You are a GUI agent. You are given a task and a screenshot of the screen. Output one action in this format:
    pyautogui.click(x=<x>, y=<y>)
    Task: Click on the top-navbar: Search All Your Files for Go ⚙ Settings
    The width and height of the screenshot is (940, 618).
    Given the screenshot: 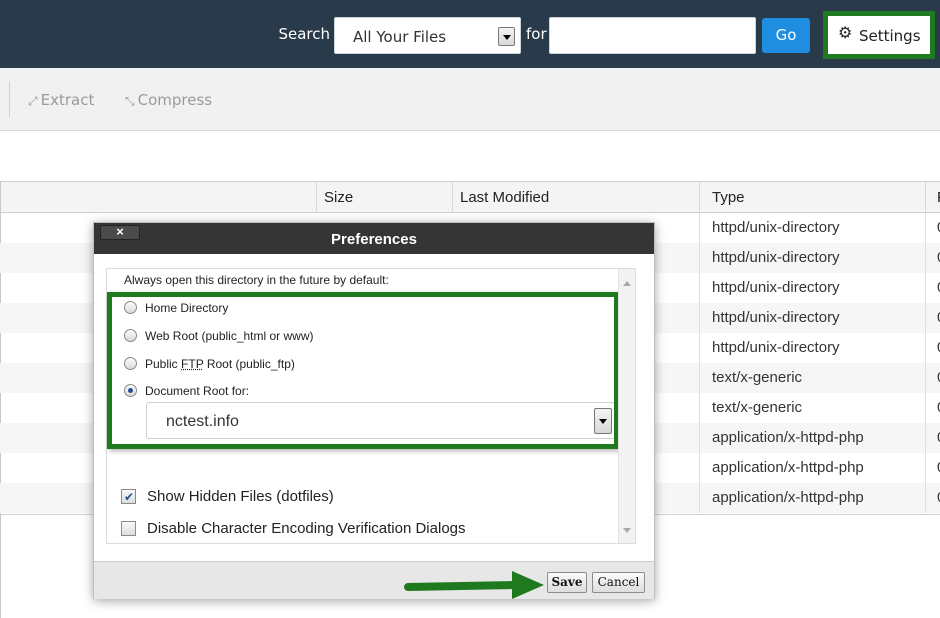 What is the action you would take?
    pyautogui.click(x=470, y=34)
    